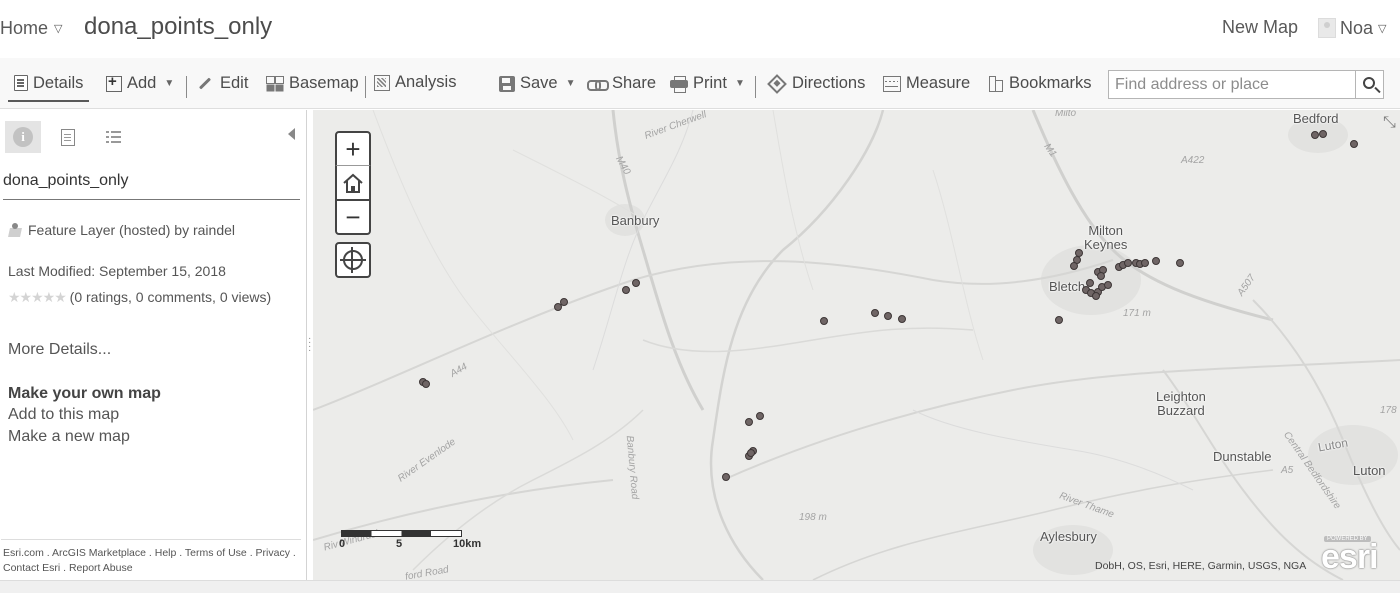  What do you see at coordinates (1260, 27) in the screenshot?
I see `new-map-button: New Map` at bounding box center [1260, 27].